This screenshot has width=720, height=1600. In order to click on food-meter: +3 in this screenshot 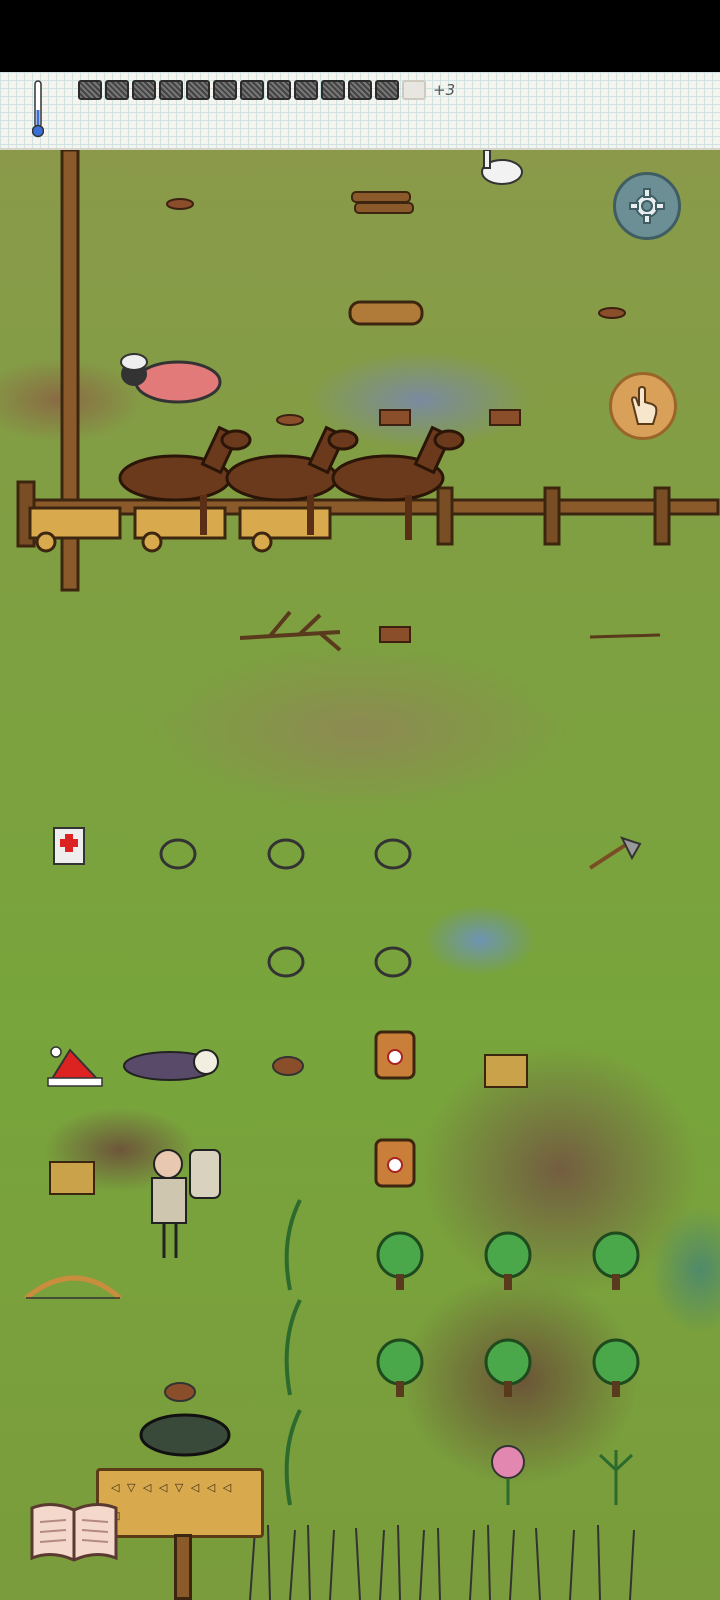, I will do `click(266, 90)`.